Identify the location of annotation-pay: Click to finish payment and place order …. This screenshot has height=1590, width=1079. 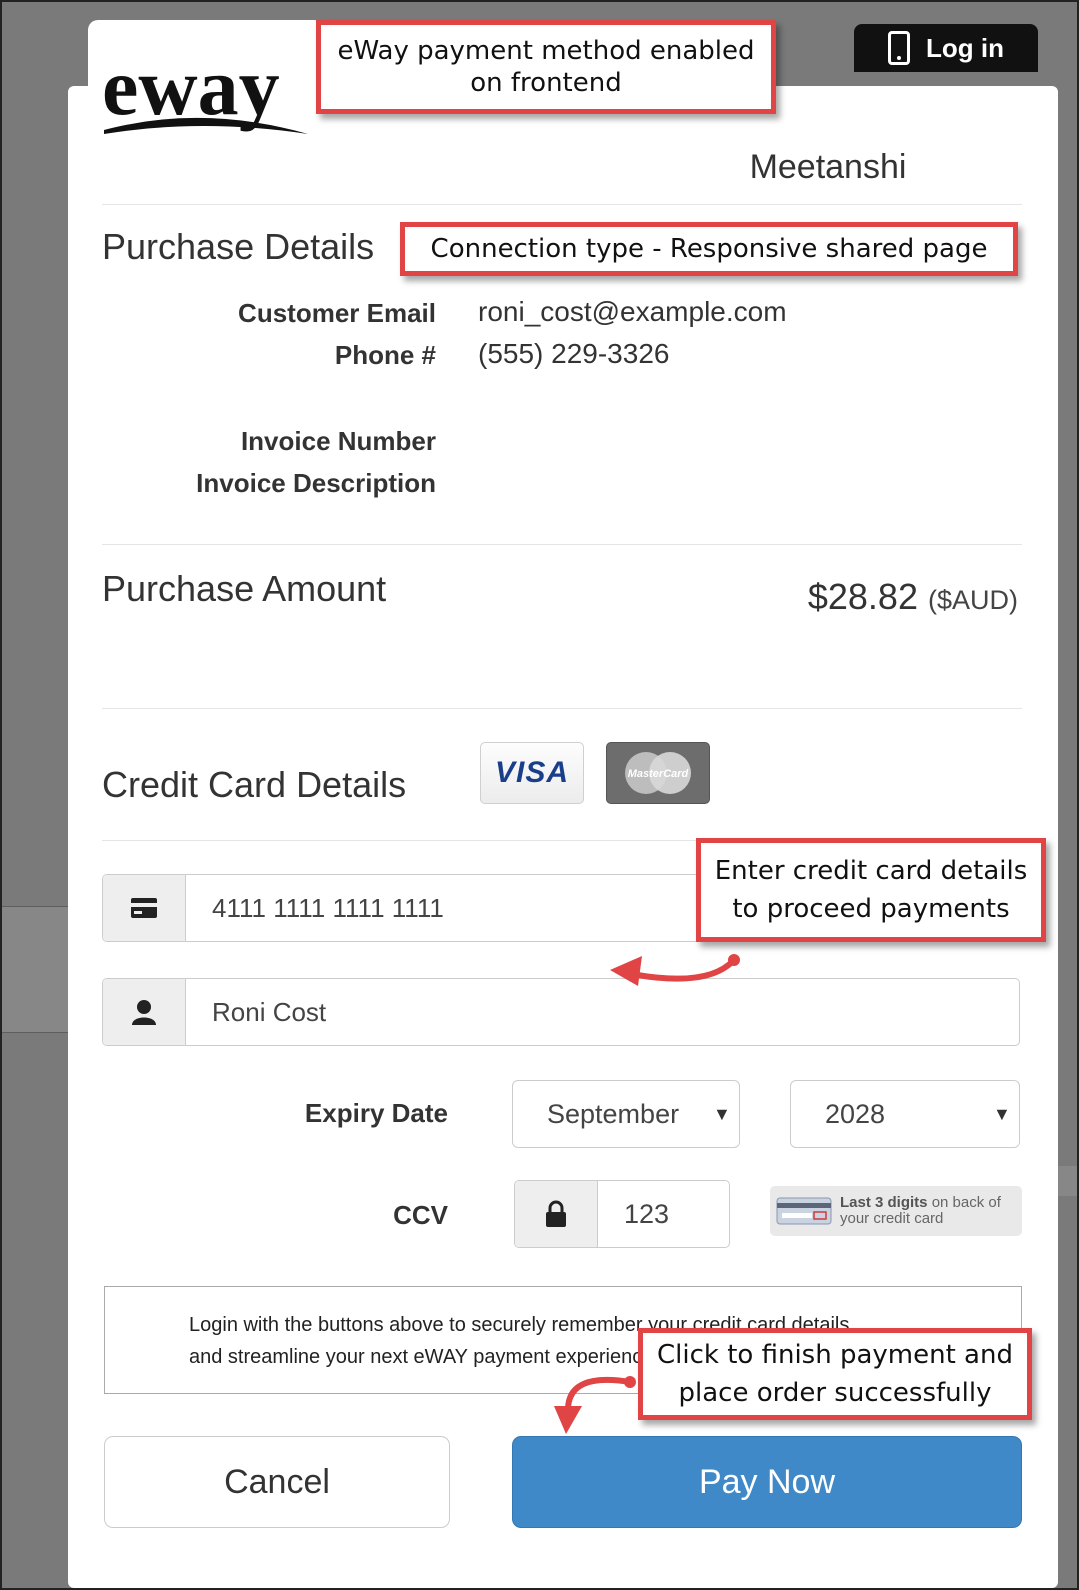
(835, 1374).